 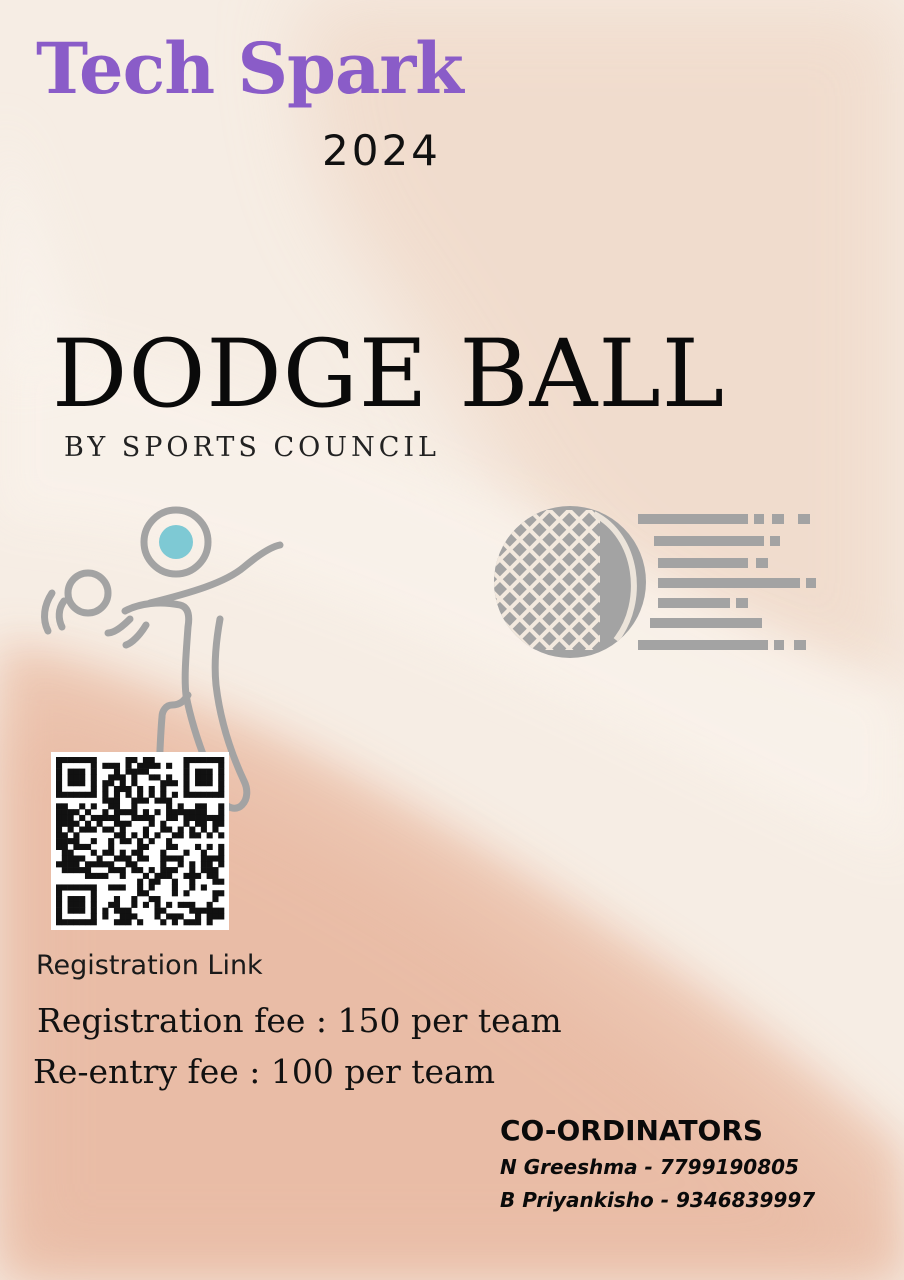 What do you see at coordinates (176, 542) in the screenshot?
I see `player-head-accent` at bounding box center [176, 542].